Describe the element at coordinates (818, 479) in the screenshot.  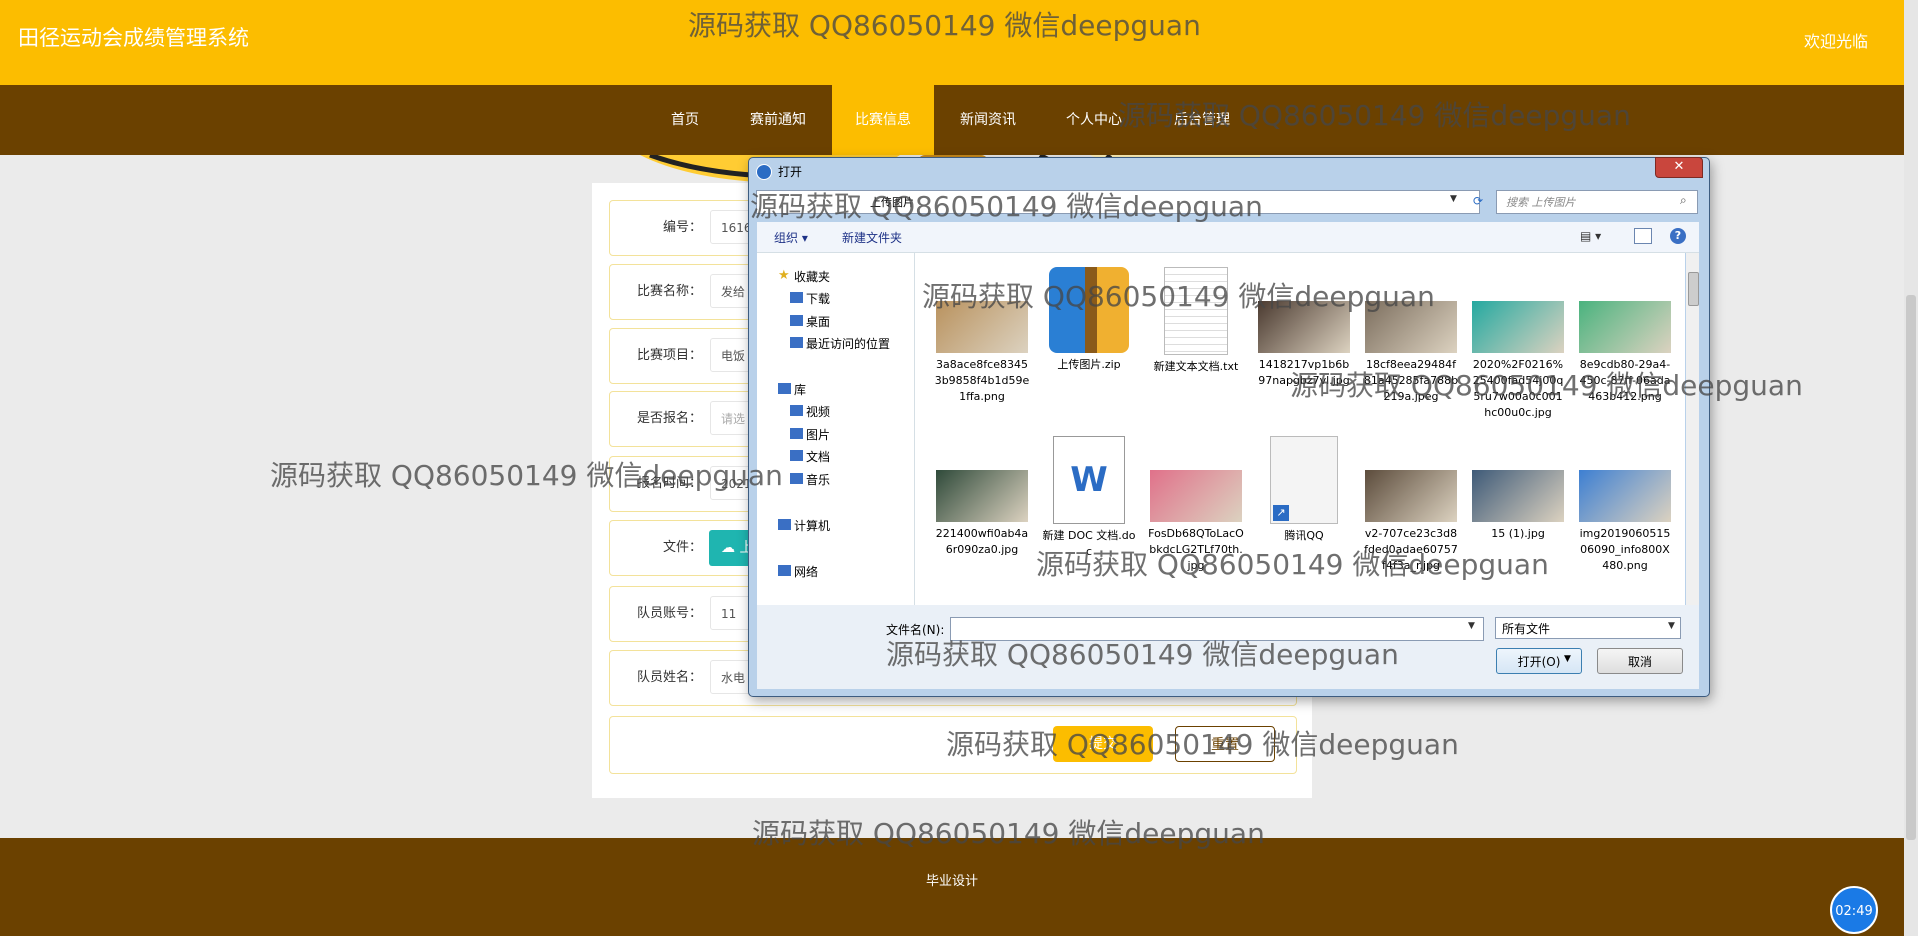
I see `nav-tree-item: 音乐` at that location.